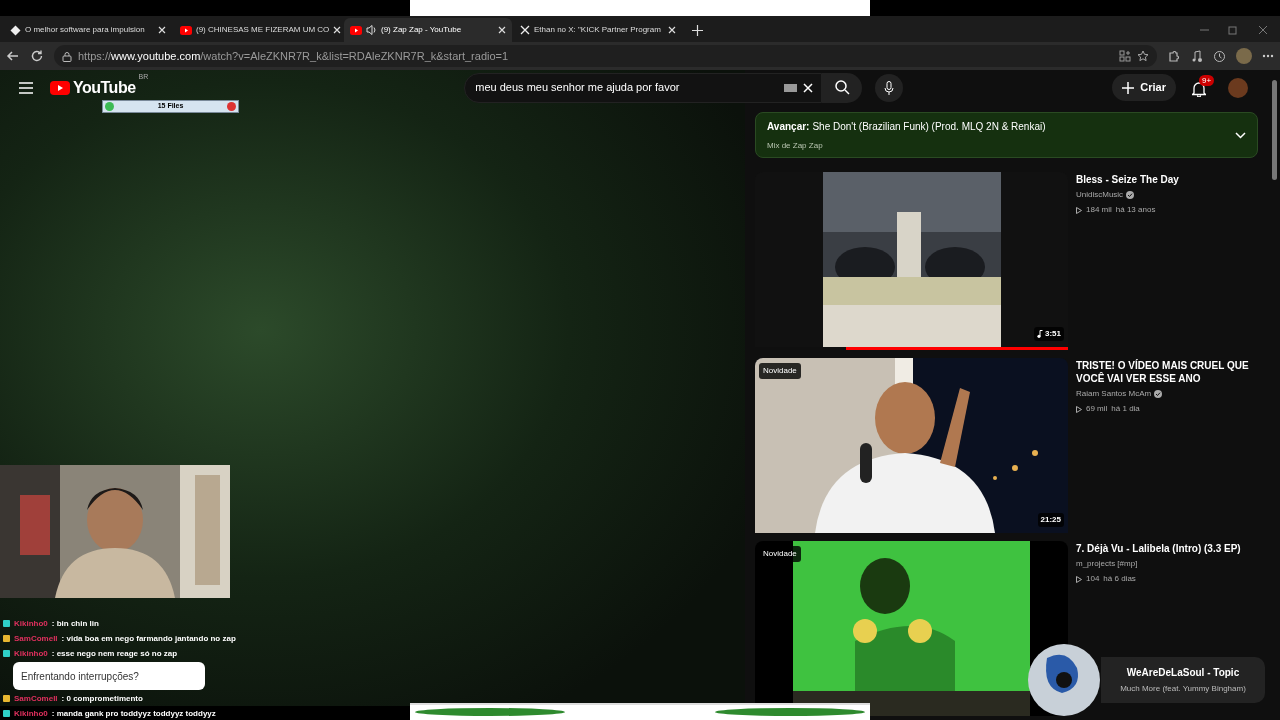 The image size is (1280, 720). Describe the element at coordinates (643, 87) in the screenshot. I see `search-field: meu deus meu senhor me ajuda por favor` at that location.